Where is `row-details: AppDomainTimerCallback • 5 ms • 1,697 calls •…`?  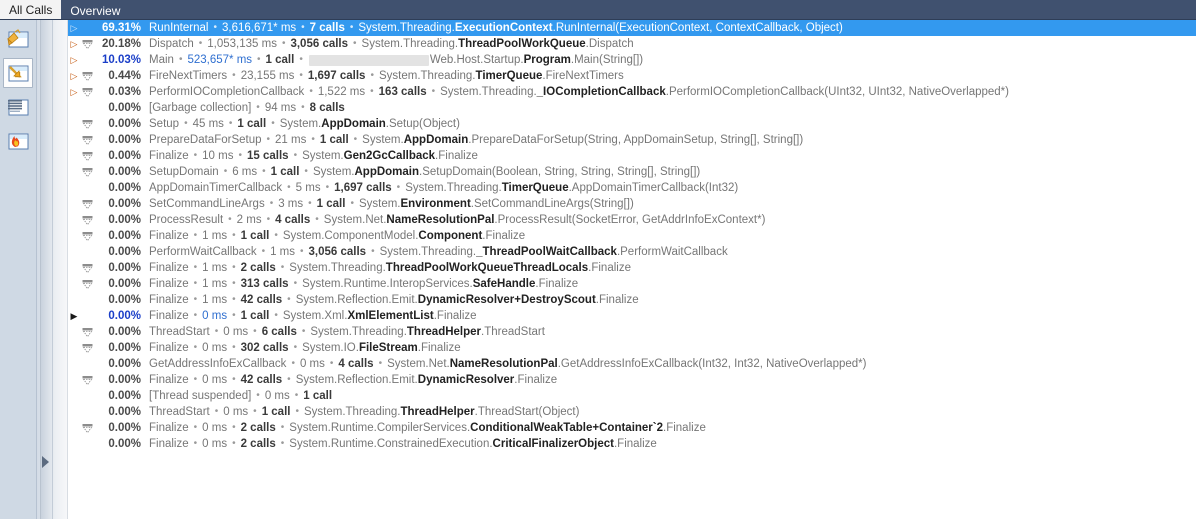
row-details: AppDomainTimerCallback • 5 ms • 1,697 calls •… is located at coordinates (443, 188).